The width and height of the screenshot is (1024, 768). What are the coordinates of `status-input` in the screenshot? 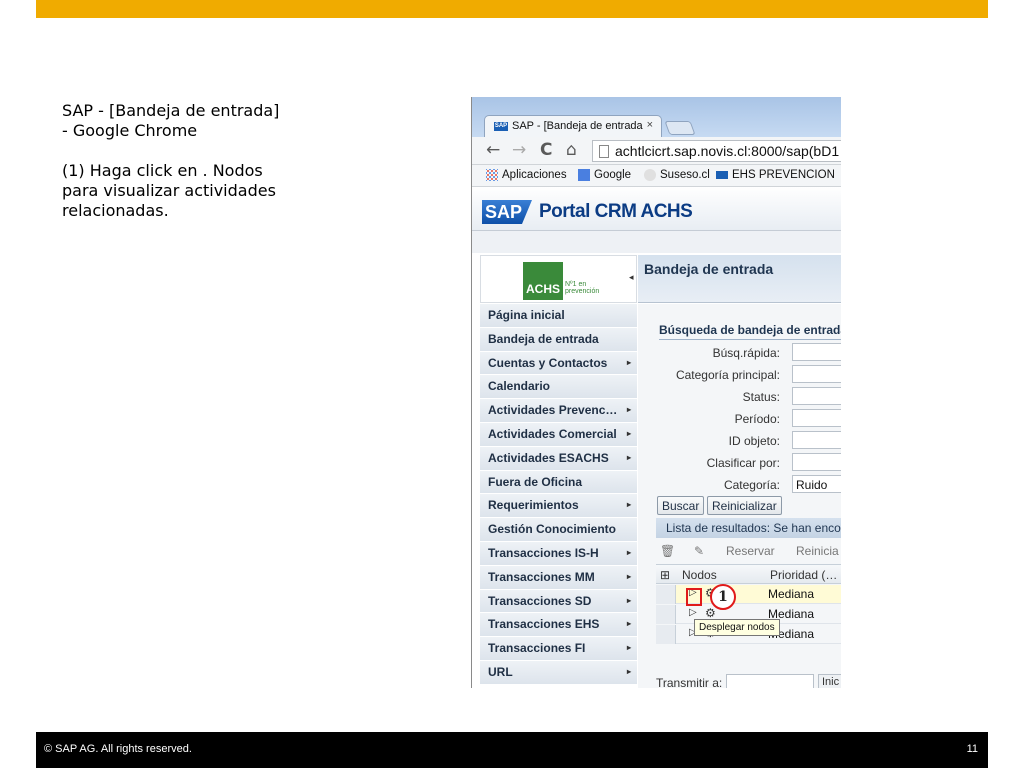 It's located at (816, 396).